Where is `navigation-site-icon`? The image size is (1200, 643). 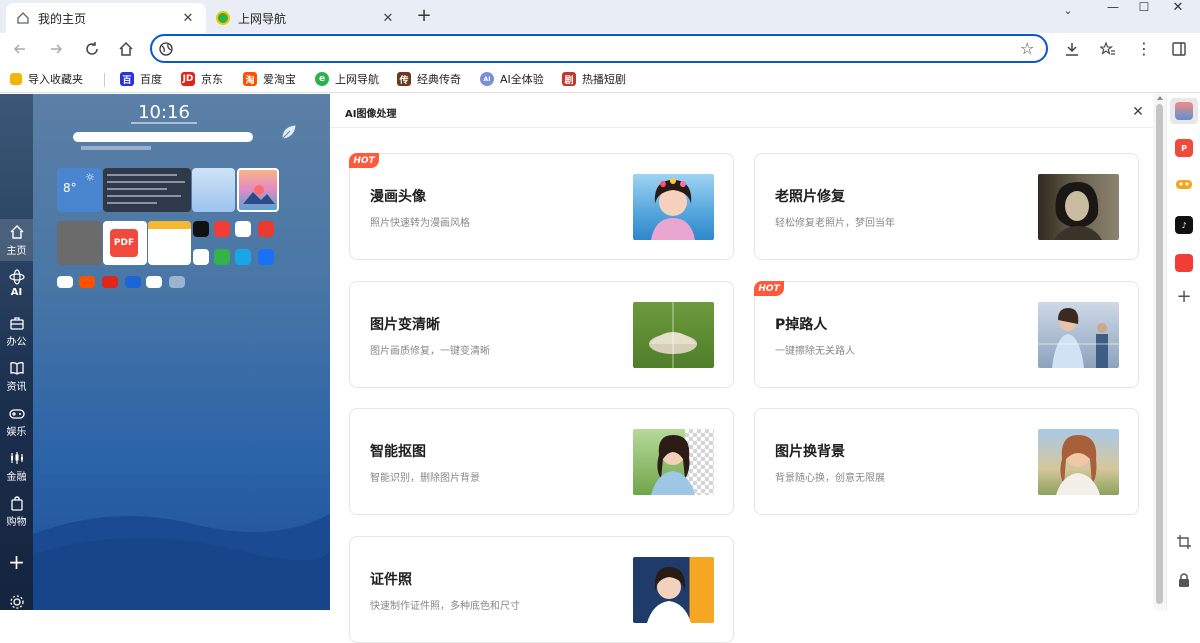 navigation-site-icon is located at coordinates (223, 18).